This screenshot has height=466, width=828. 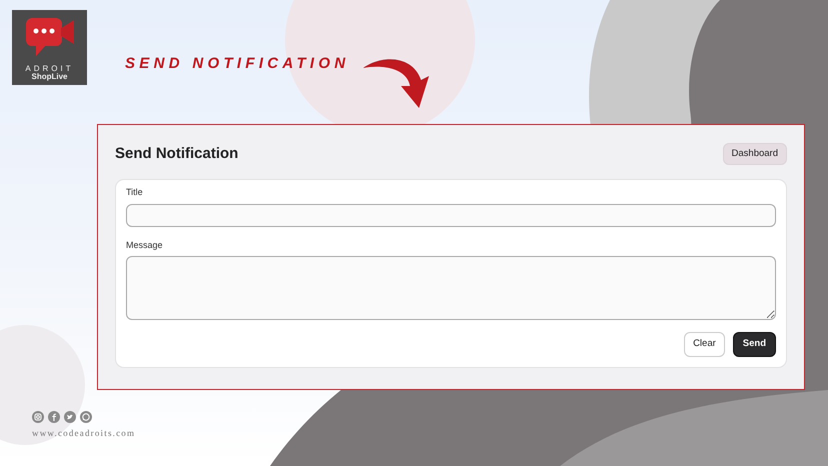 What do you see at coordinates (49, 77) in the screenshot?
I see `logo-tagline: ShopLive` at bounding box center [49, 77].